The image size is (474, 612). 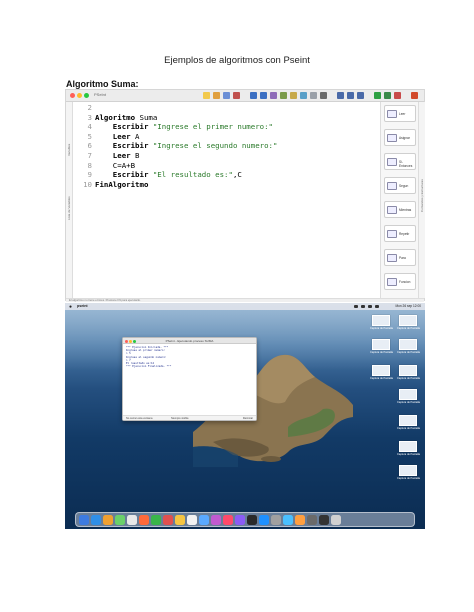 What do you see at coordinates (105, 165) in the screenshot?
I see `code-line: 8 C=A+B` at bounding box center [105, 165].